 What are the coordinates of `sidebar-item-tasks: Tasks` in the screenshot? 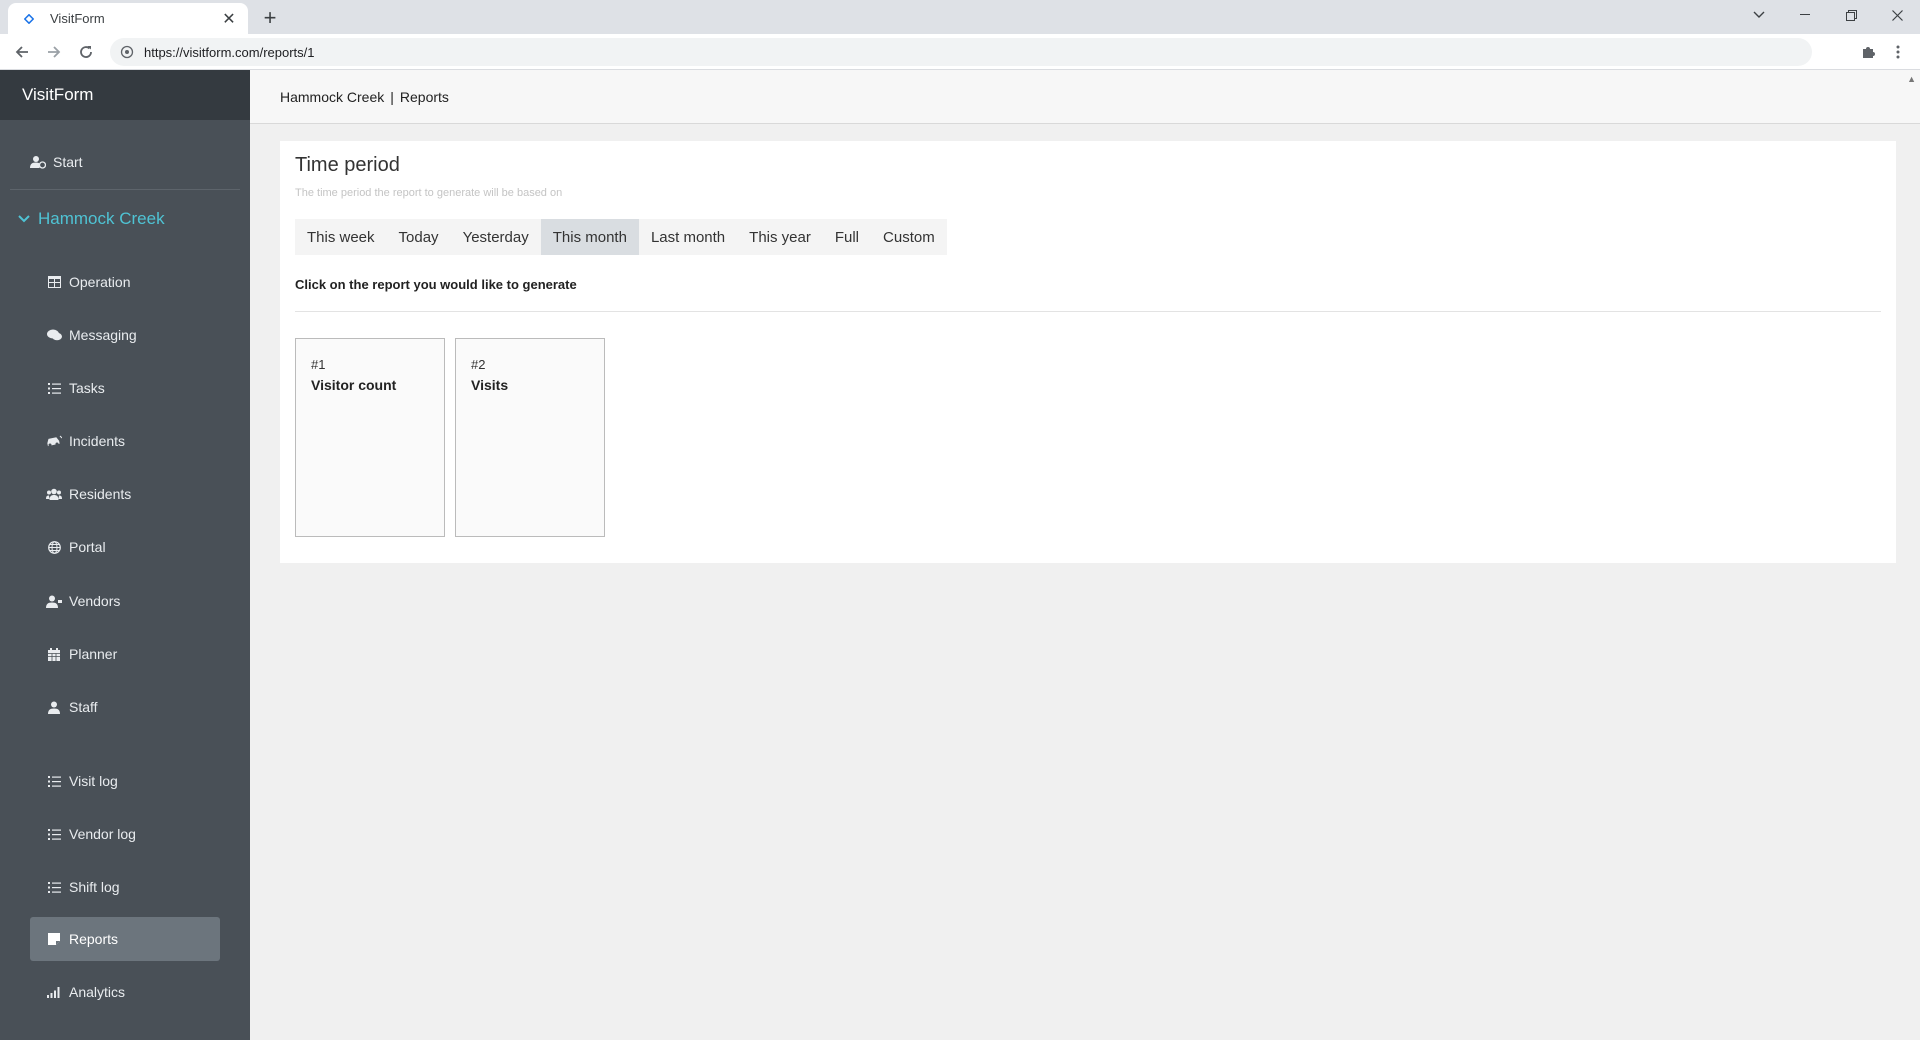 It's located at (125, 388).